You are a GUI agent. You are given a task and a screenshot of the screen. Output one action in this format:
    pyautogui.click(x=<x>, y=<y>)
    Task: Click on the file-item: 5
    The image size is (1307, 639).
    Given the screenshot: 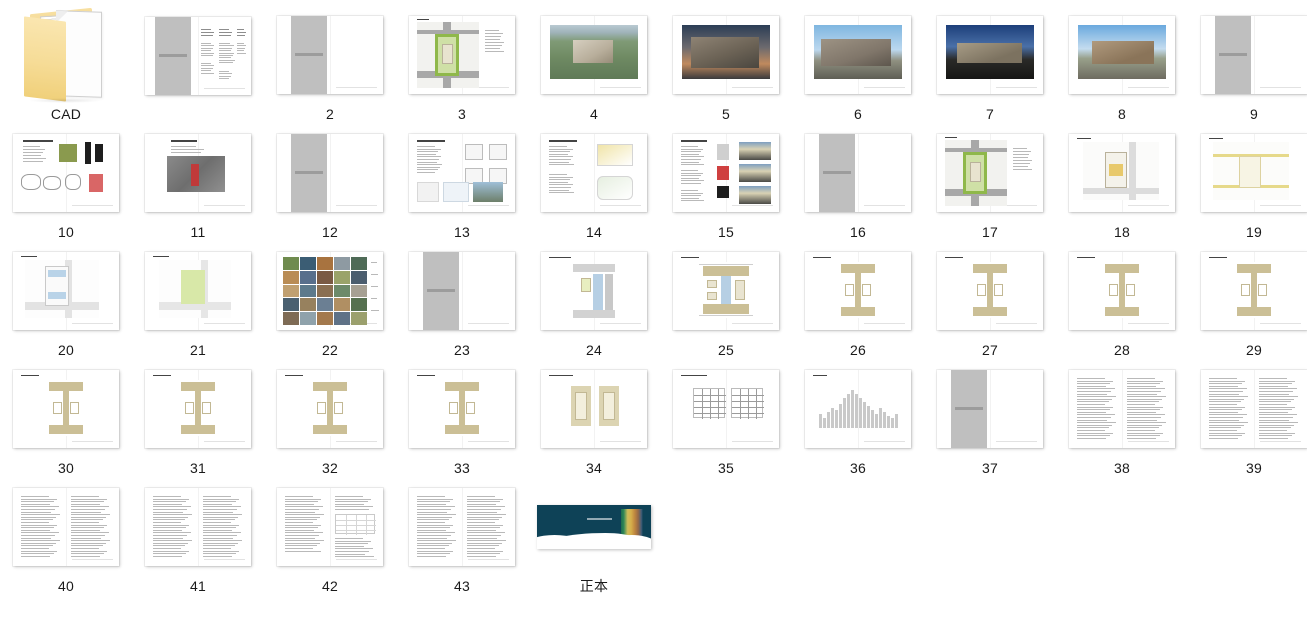 What is the action you would take?
    pyautogui.click(x=726, y=63)
    